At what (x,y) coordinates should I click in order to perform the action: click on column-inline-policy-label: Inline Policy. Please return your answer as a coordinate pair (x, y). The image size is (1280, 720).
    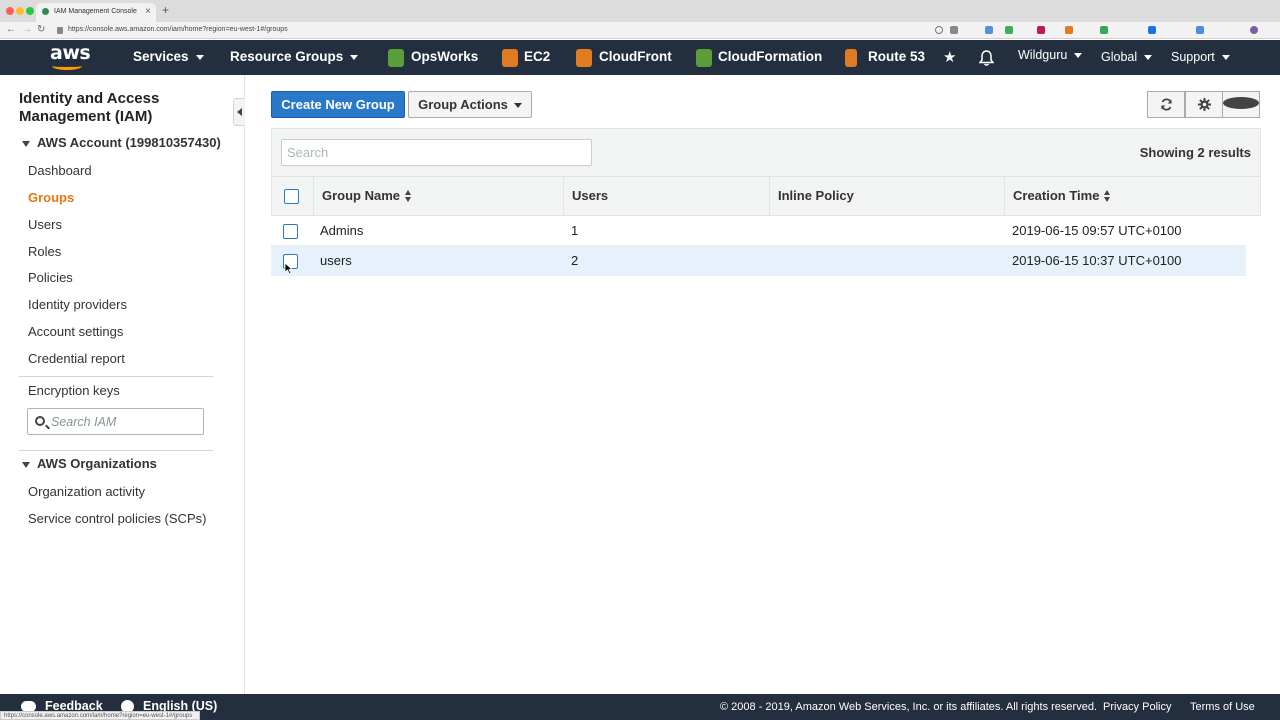
    Looking at the image, I should click on (816, 195).